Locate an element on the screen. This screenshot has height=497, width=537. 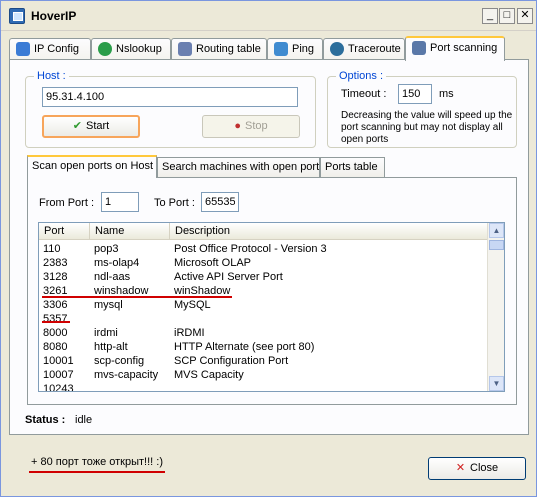
scroll-thumb is located at coordinates (496, 245).